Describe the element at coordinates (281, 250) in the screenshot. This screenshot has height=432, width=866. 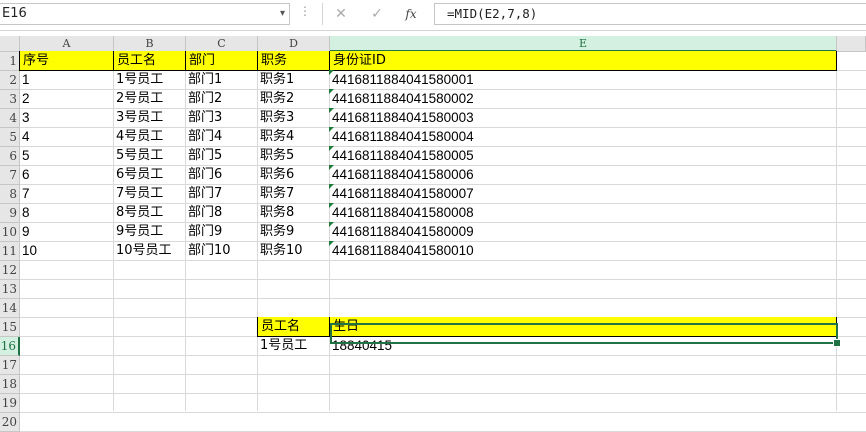
I see `cell-value: 职务10` at that location.